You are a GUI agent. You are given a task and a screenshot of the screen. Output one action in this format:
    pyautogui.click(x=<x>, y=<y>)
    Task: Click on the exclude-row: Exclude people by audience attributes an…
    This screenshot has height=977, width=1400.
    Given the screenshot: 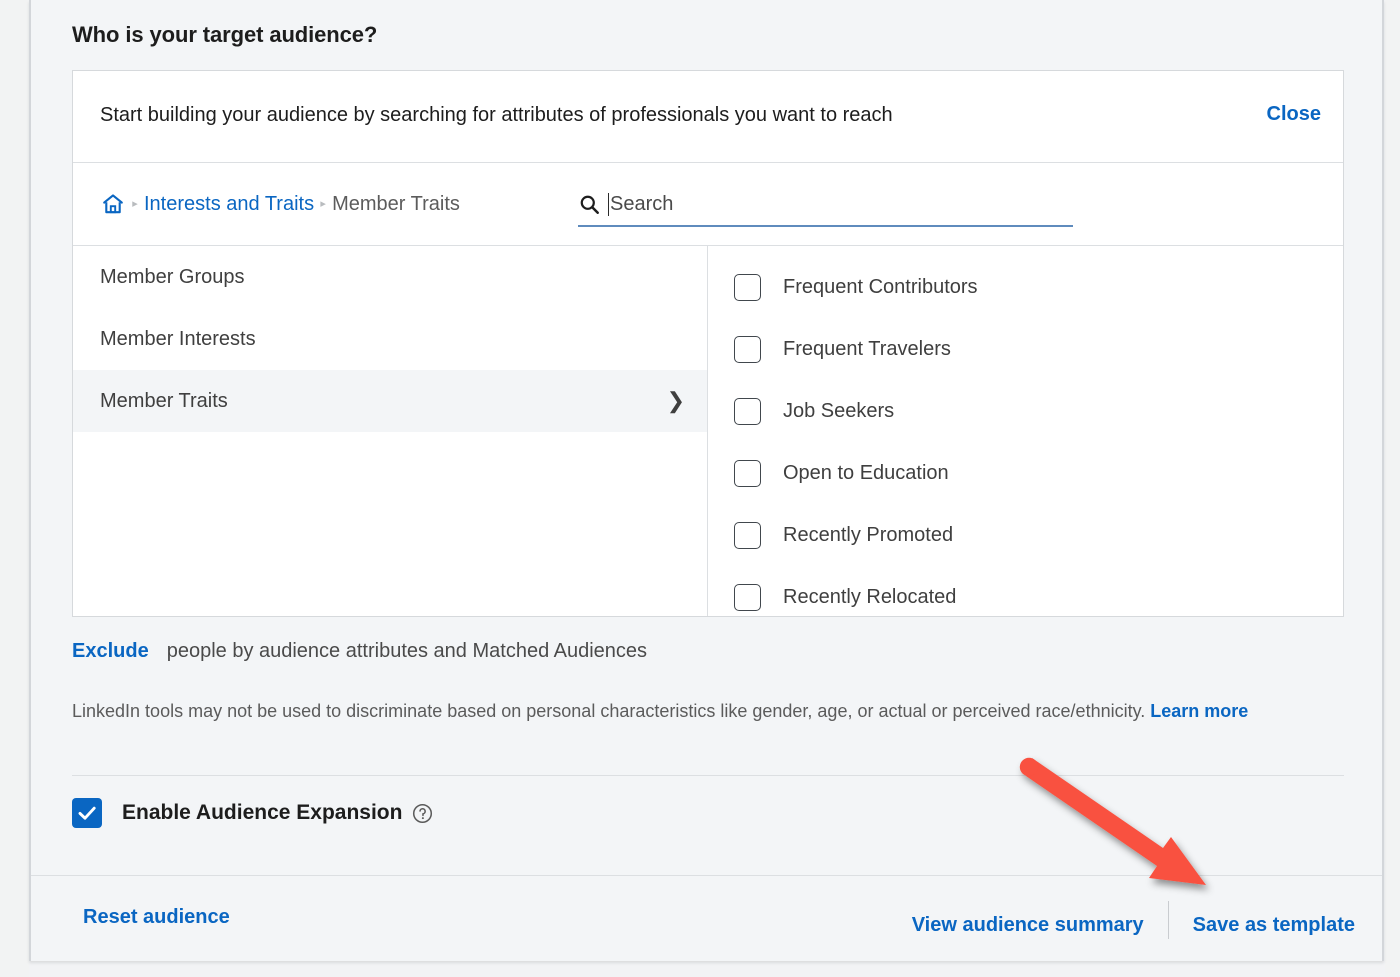 What is the action you would take?
    pyautogui.click(x=359, y=651)
    